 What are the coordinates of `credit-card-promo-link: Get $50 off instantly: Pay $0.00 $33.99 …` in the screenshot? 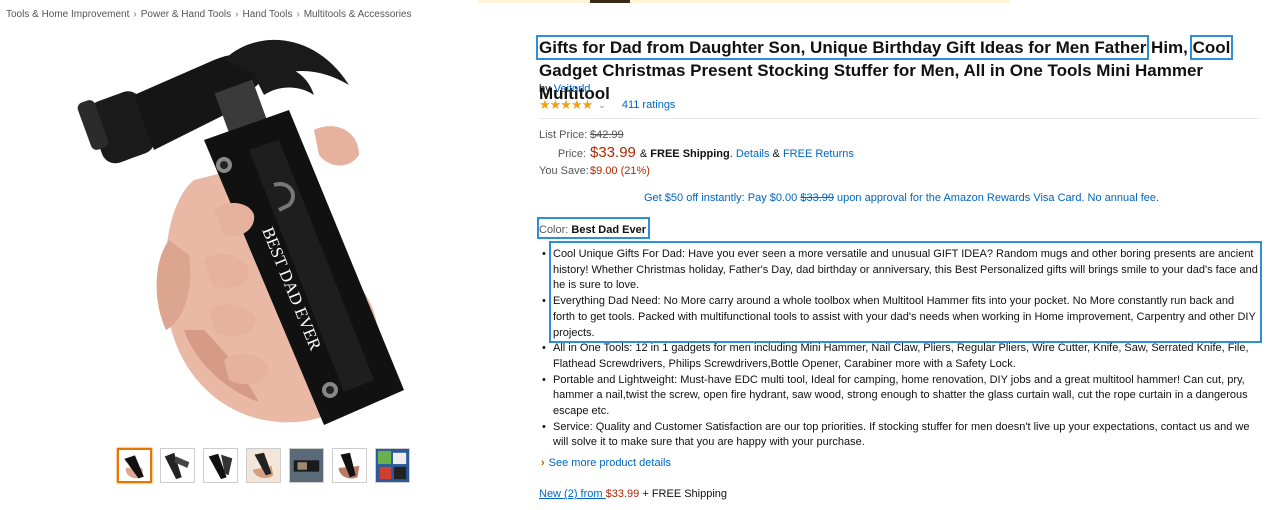 It's located at (901, 198).